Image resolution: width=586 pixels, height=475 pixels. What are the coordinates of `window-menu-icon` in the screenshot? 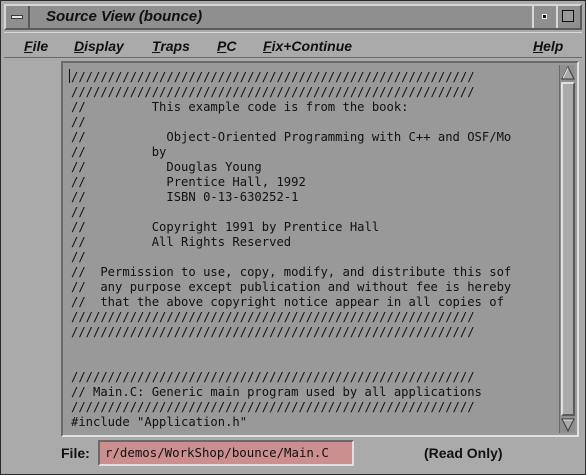 It's located at (17, 17).